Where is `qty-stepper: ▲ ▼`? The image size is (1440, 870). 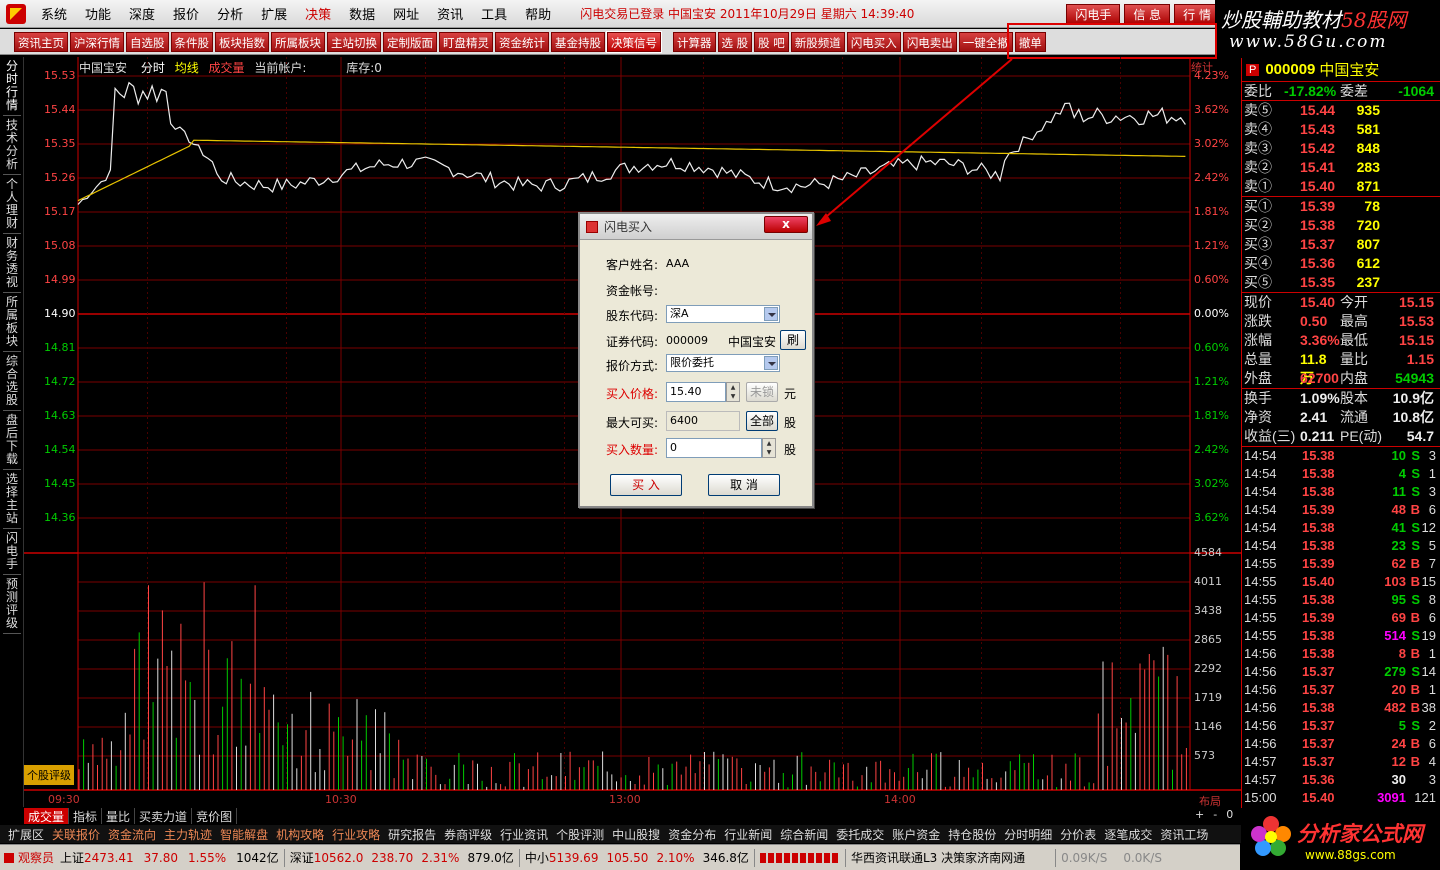
qty-stepper: ▲ ▼ is located at coordinates (769, 448).